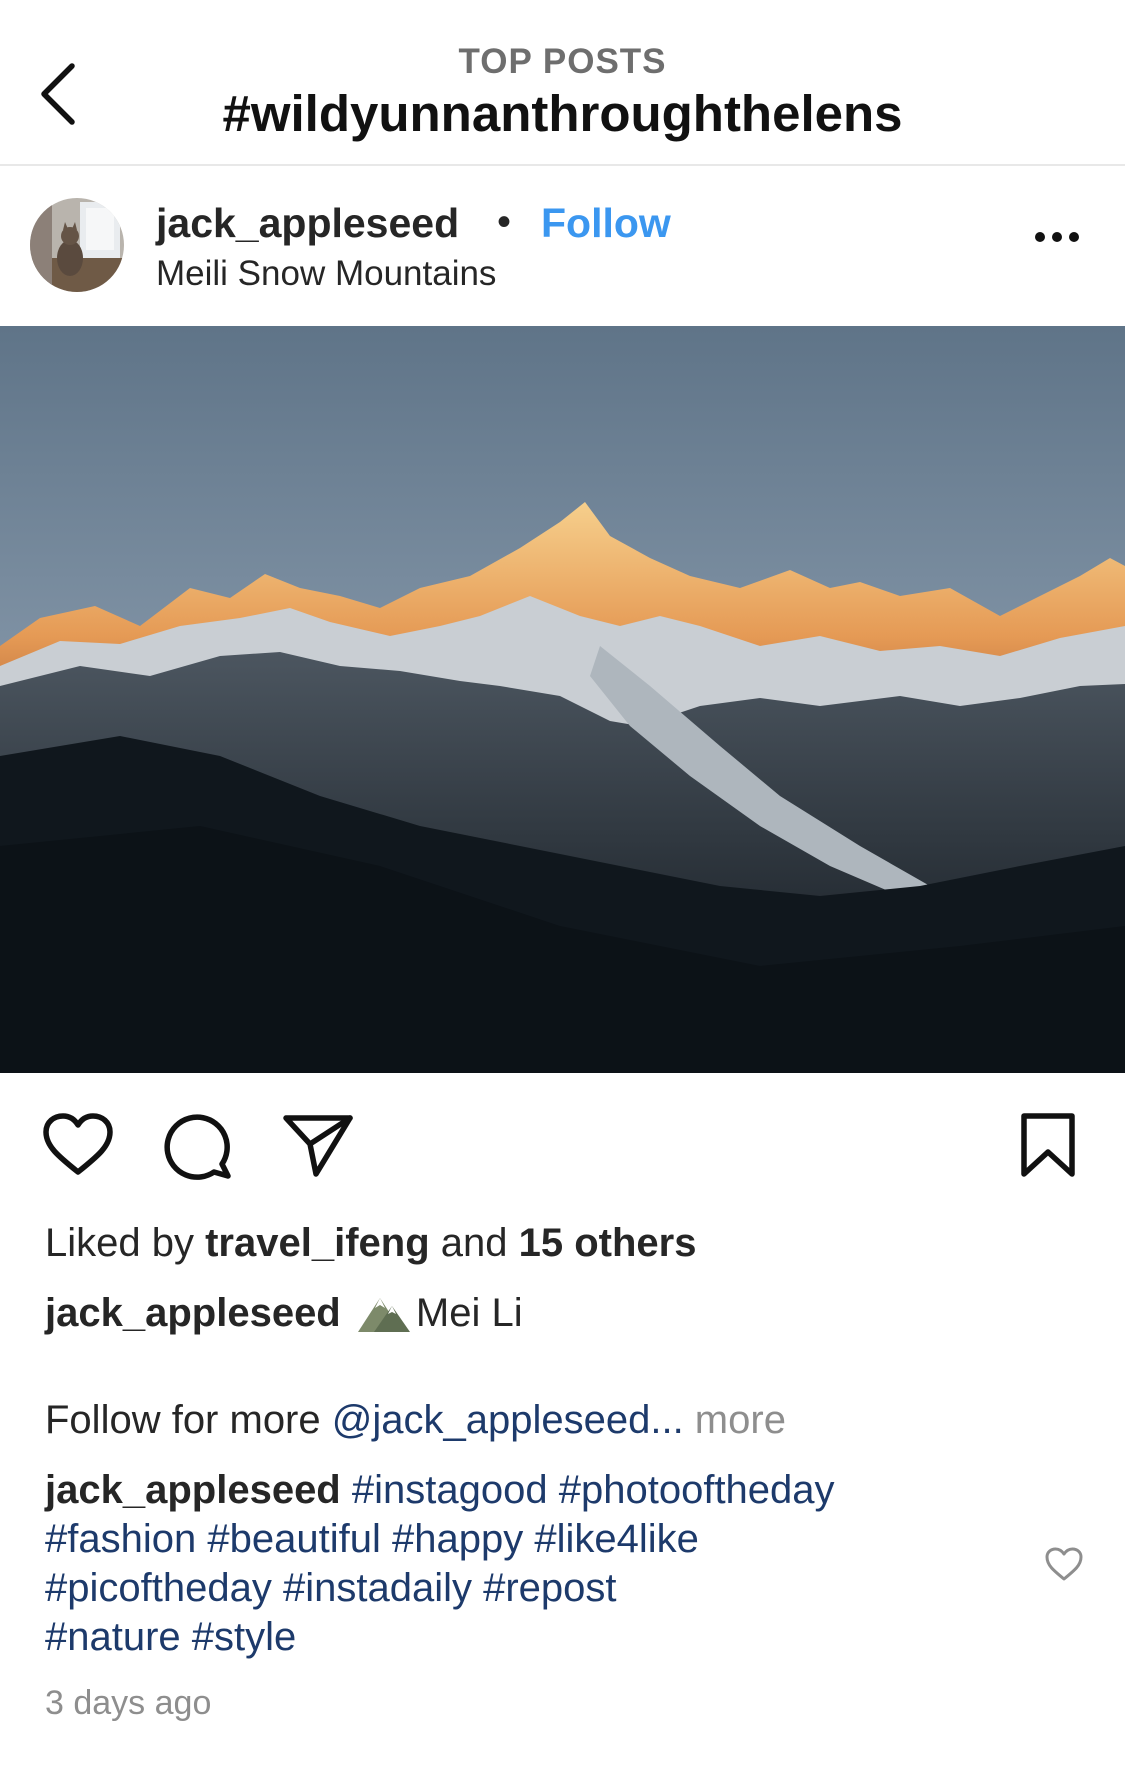 The width and height of the screenshot is (1125, 1777). What do you see at coordinates (188, 1420) in the screenshot?
I see `caption-line2-prefix: Follow for more` at bounding box center [188, 1420].